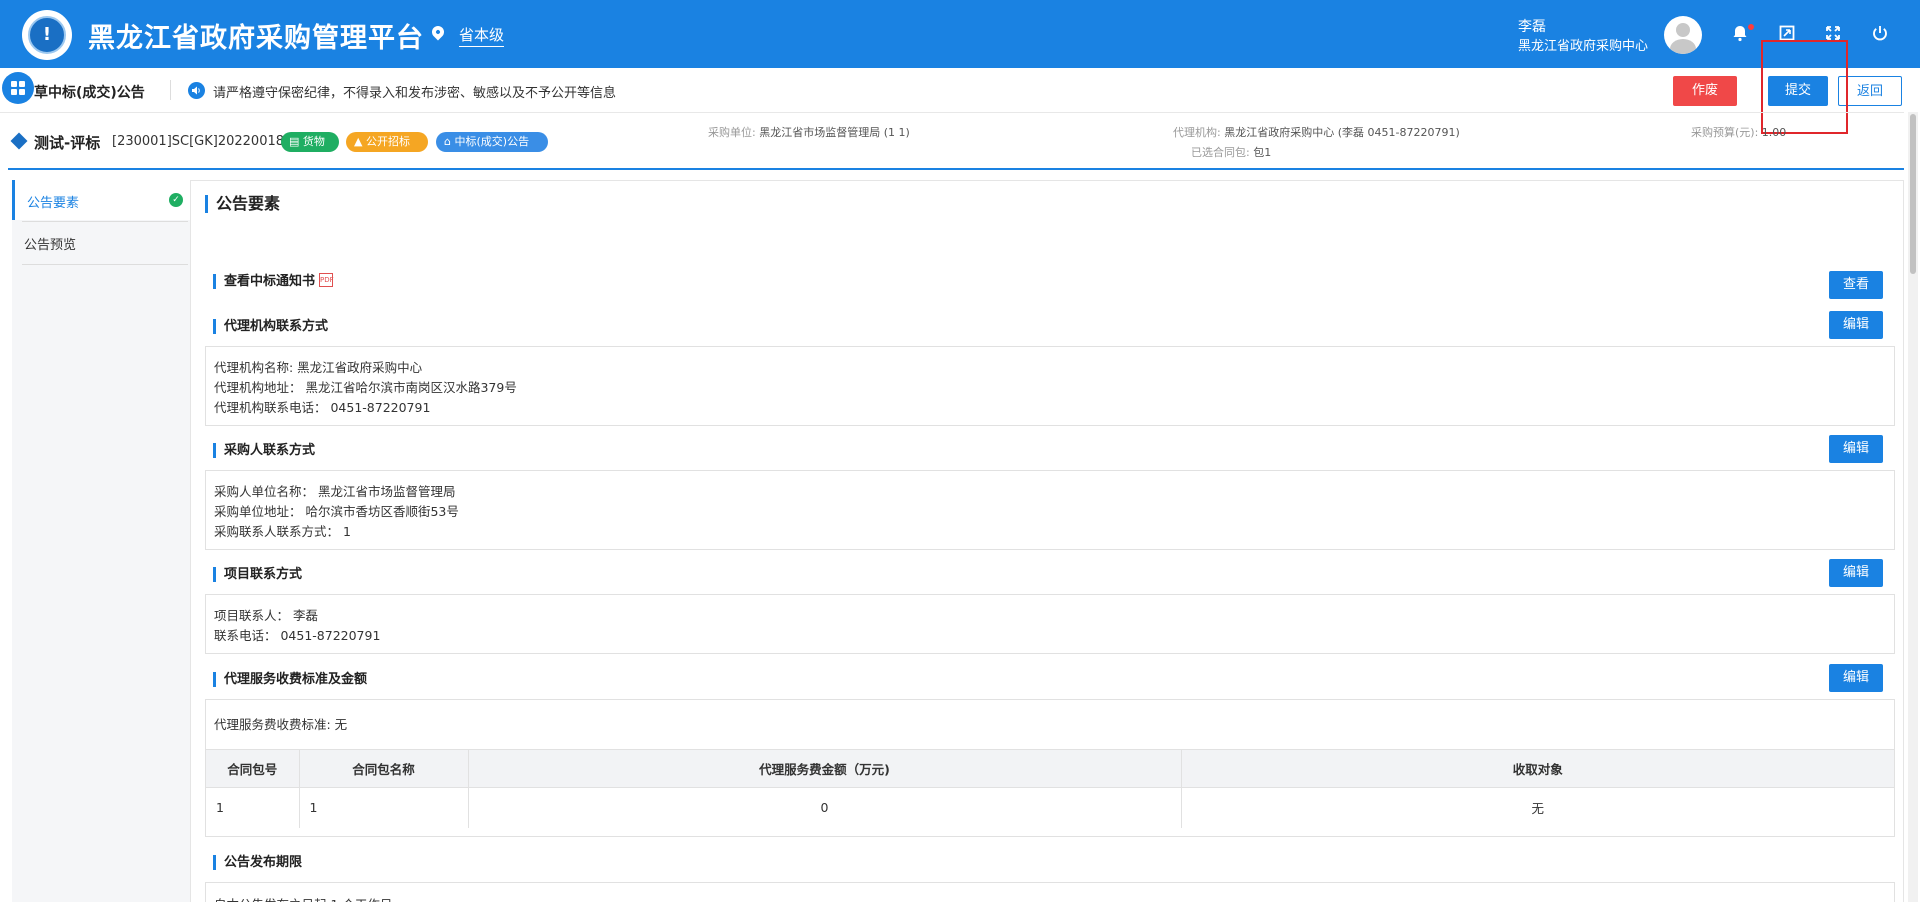 Image resolution: width=1920 pixels, height=902 pixels. I want to click on sidebar-divider, so click(105, 264).